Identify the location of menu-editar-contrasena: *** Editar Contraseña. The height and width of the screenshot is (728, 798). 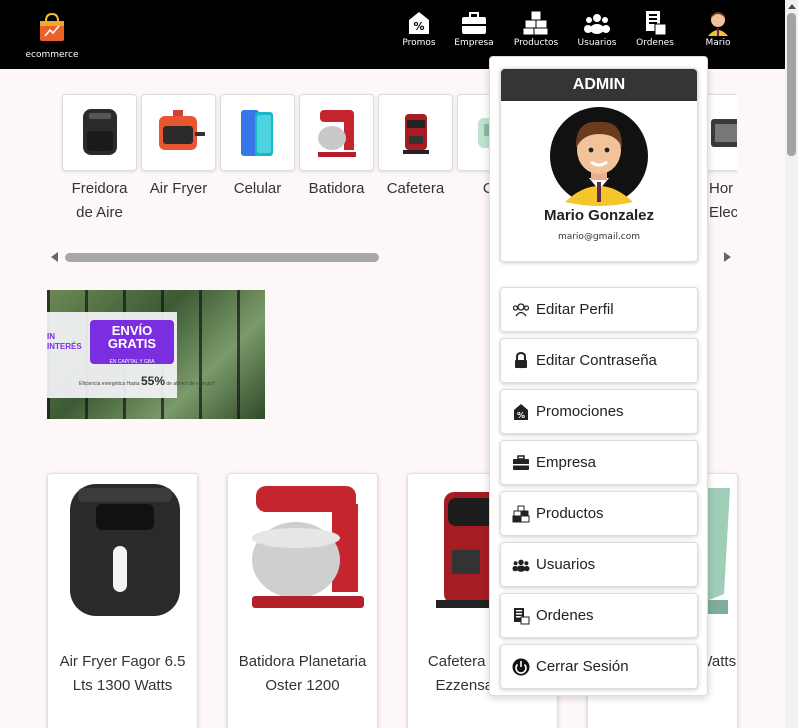
(599, 360).